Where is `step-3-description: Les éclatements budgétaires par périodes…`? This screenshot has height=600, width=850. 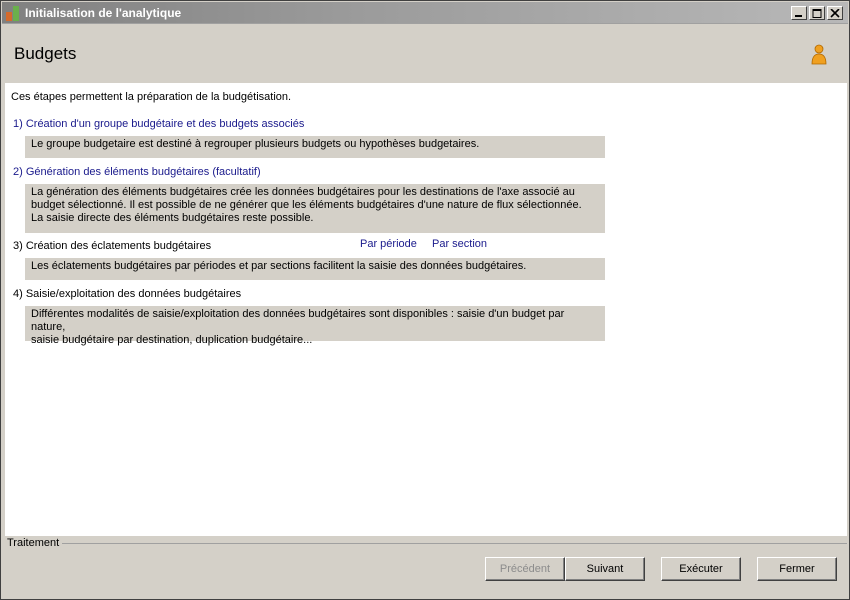
step-3-description: Les éclatements budgétaires par périodes… is located at coordinates (315, 269).